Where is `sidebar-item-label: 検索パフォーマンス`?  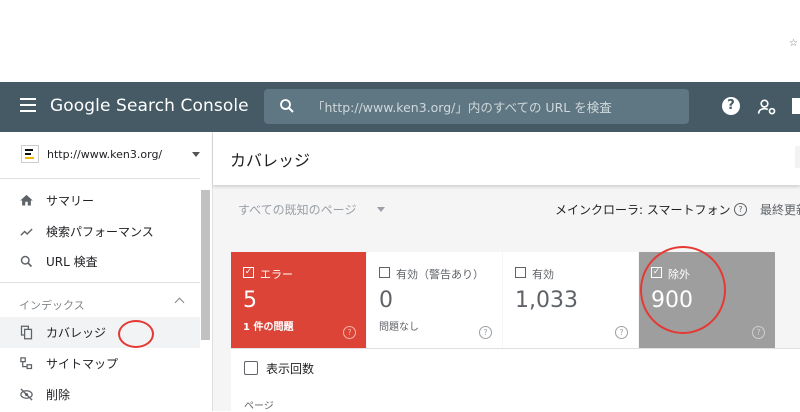
sidebar-item-label: 検索パフォーマンス is located at coordinates (100, 232).